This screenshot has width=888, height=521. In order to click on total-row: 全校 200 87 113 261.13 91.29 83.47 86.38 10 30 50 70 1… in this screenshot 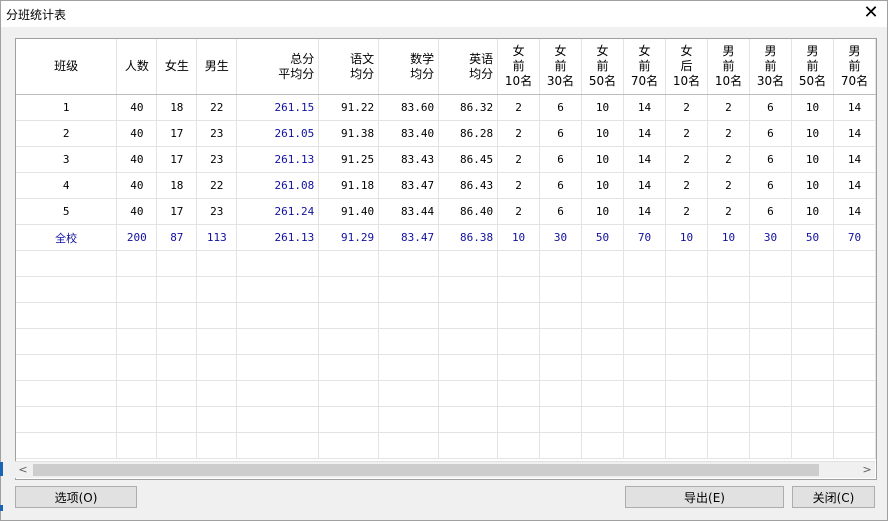, I will do `click(446, 237)`.